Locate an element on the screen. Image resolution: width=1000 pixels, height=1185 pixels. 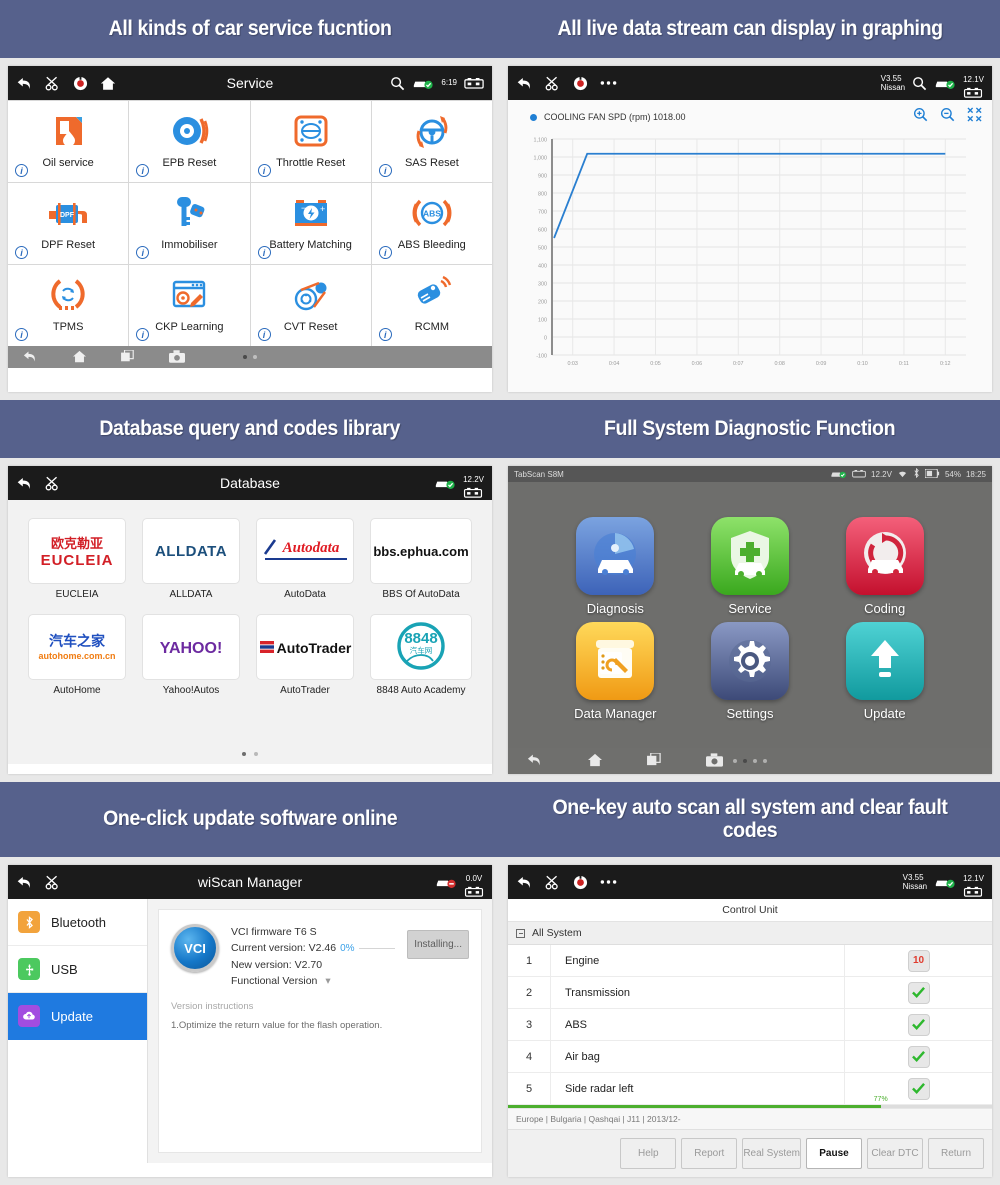
database-tile-bbs-autodata: bbs.ephua.com BBS Of AutoData is located at coordinates (421, 559).